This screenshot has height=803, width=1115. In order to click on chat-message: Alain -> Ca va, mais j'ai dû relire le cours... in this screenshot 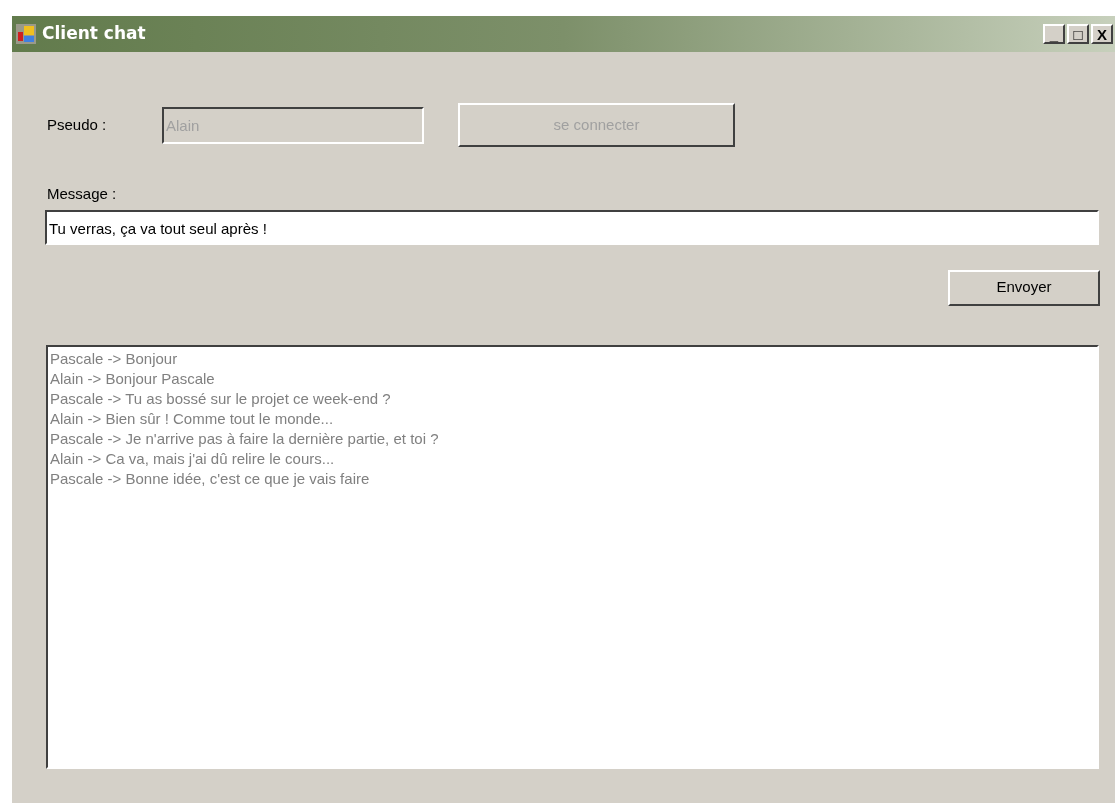, I will do `click(193, 458)`.